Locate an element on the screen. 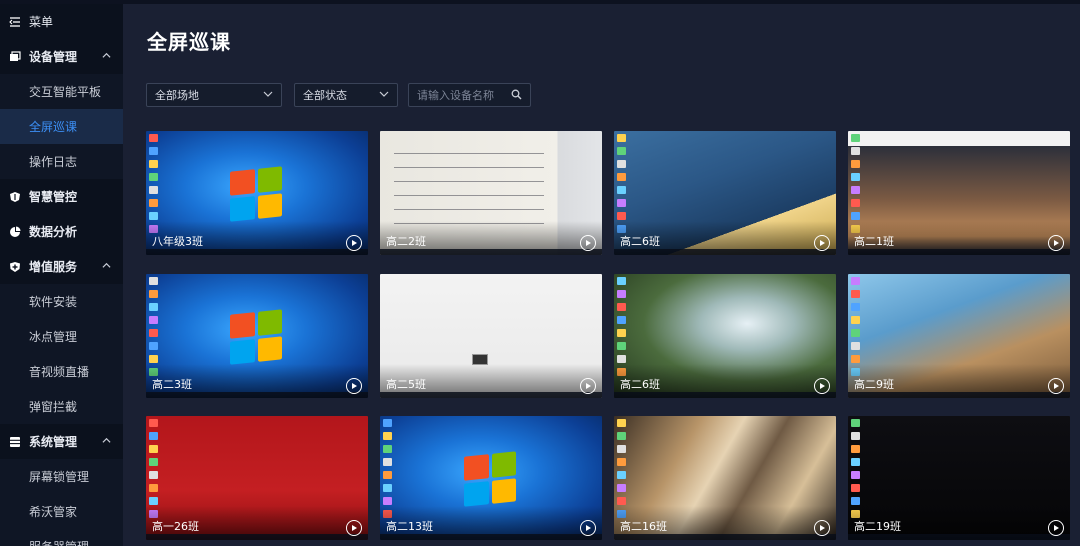  status-select: 全部状态 is located at coordinates (346, 95).